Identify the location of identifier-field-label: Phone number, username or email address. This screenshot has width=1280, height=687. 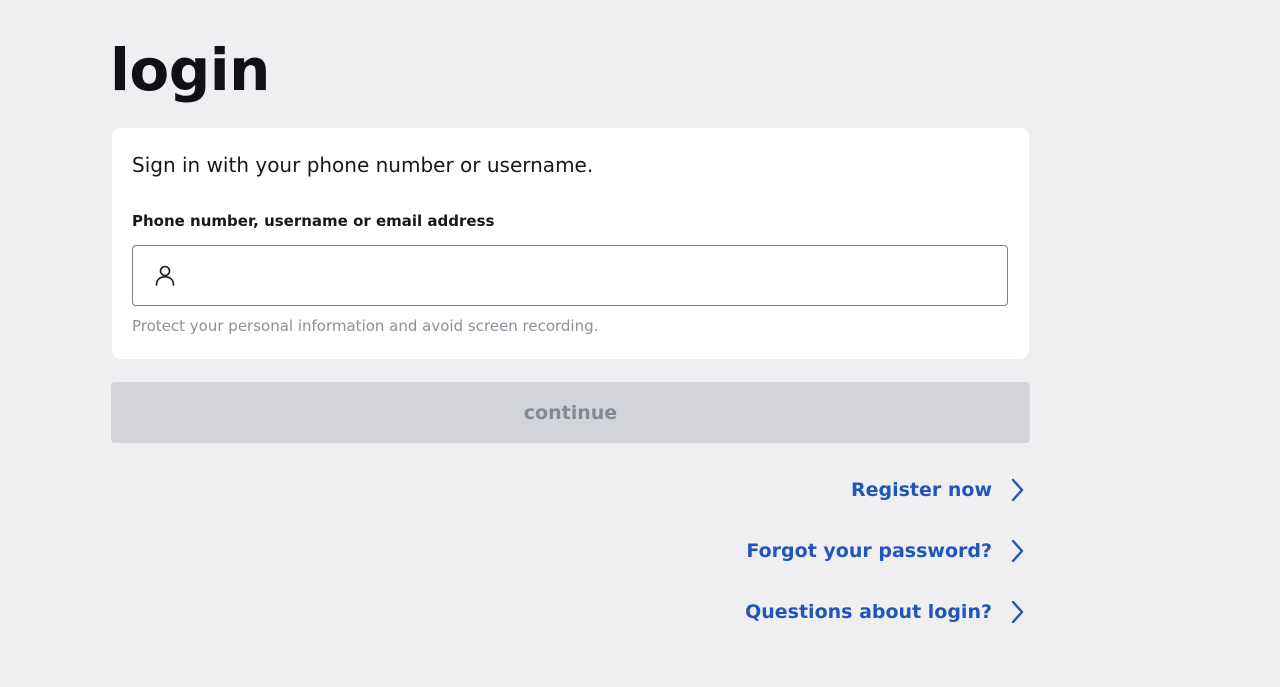
(313, 221).